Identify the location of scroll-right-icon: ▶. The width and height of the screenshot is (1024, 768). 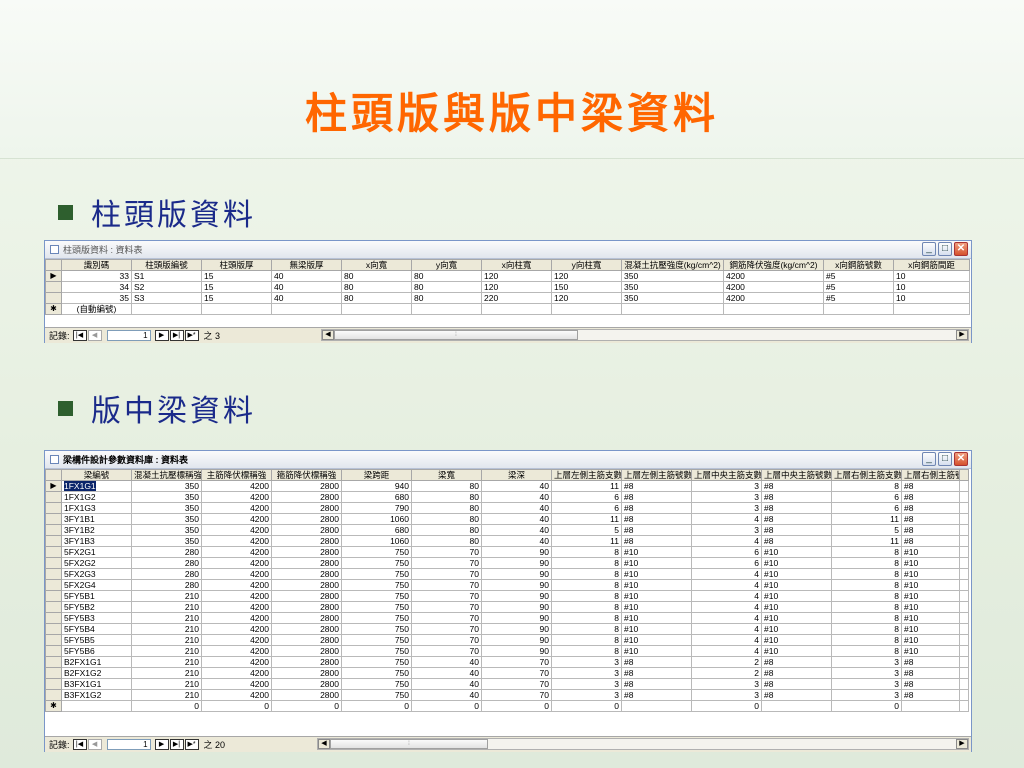
(962, 744).